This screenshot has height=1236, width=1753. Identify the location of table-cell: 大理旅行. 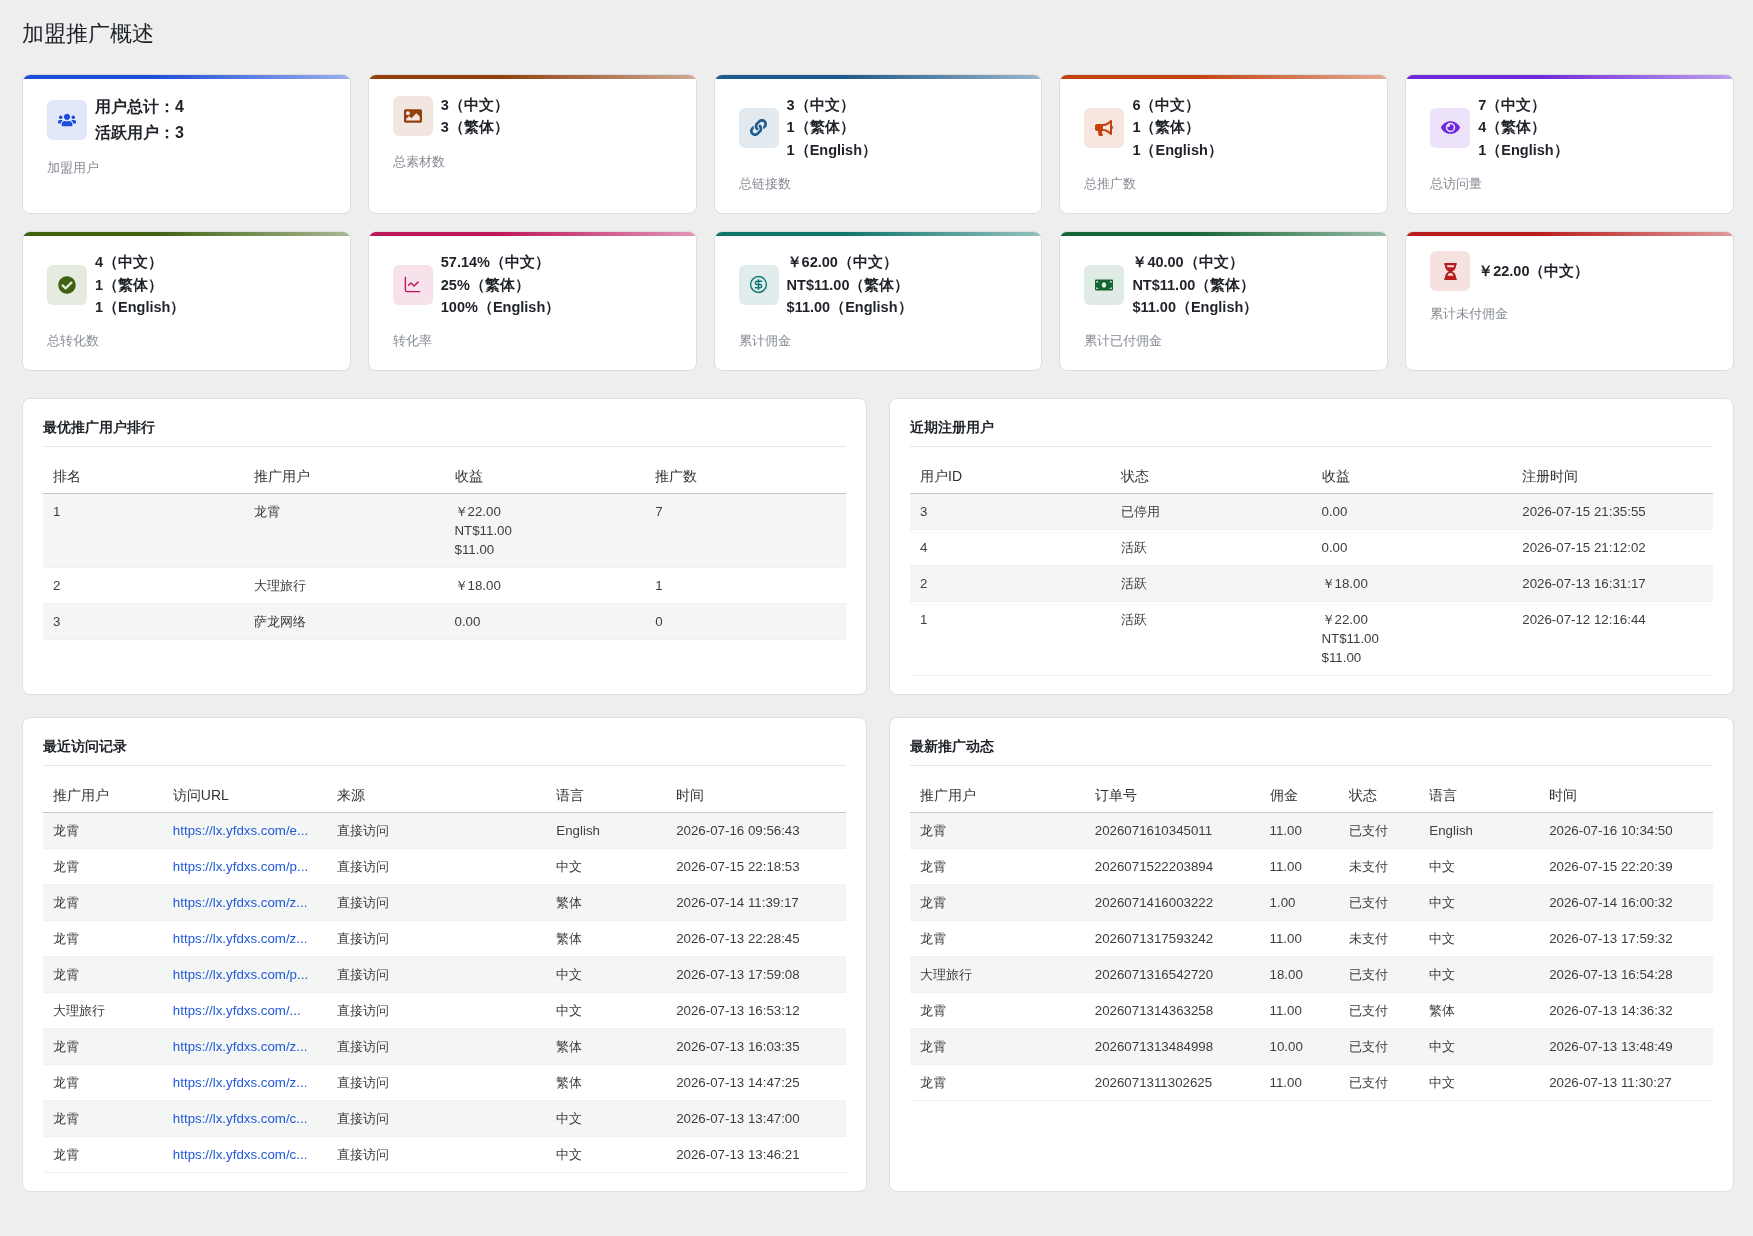
(103, 1010).